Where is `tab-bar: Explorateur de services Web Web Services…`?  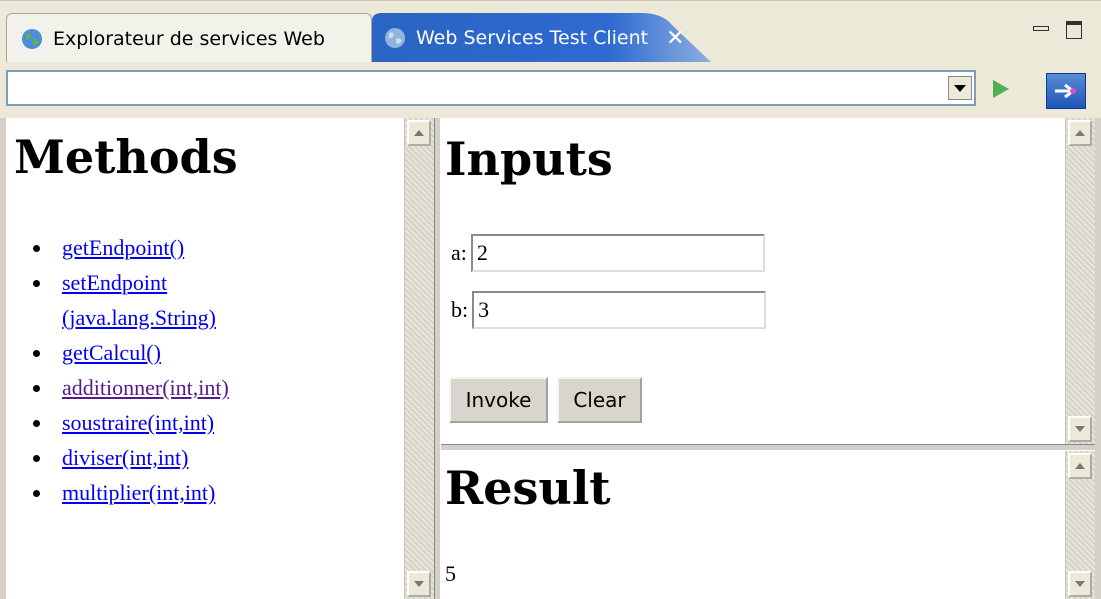
tab-bar: Explorateur de services Web Web Services… is located at coordinates (550, 31).